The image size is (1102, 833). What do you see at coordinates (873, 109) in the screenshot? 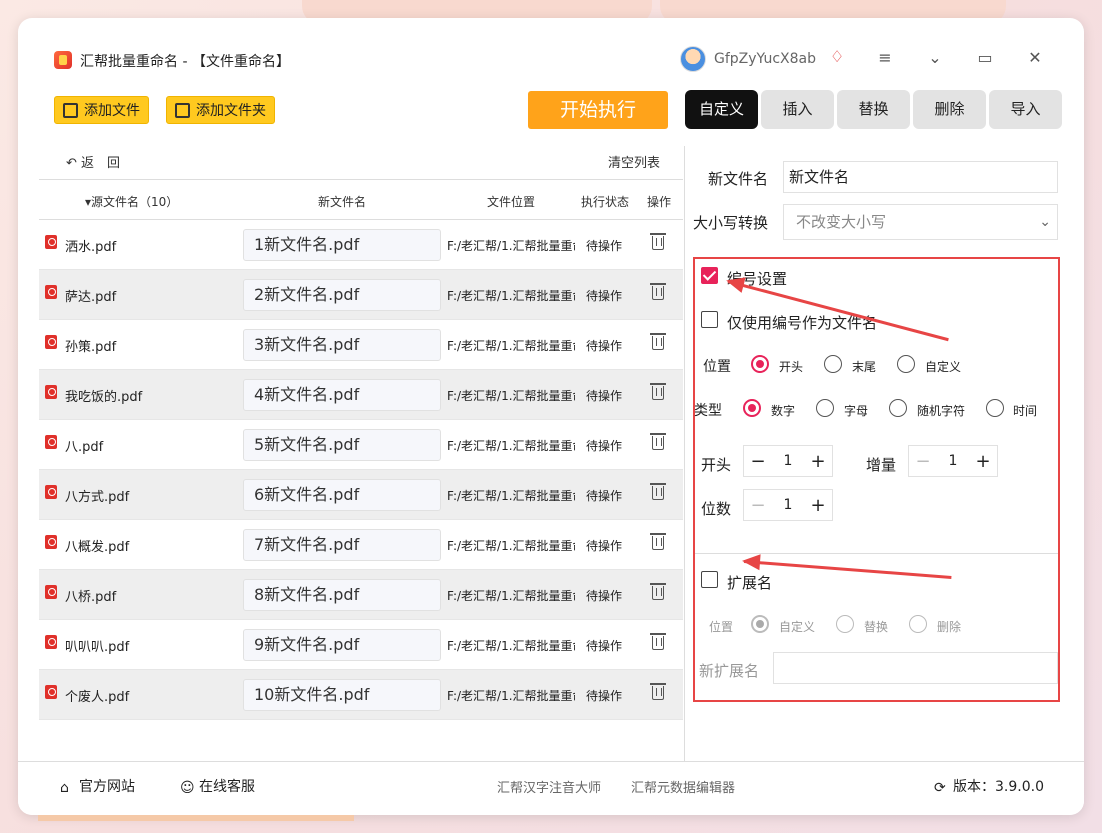
I see `tab-replace: 替换` at bounding box center [873, 109].